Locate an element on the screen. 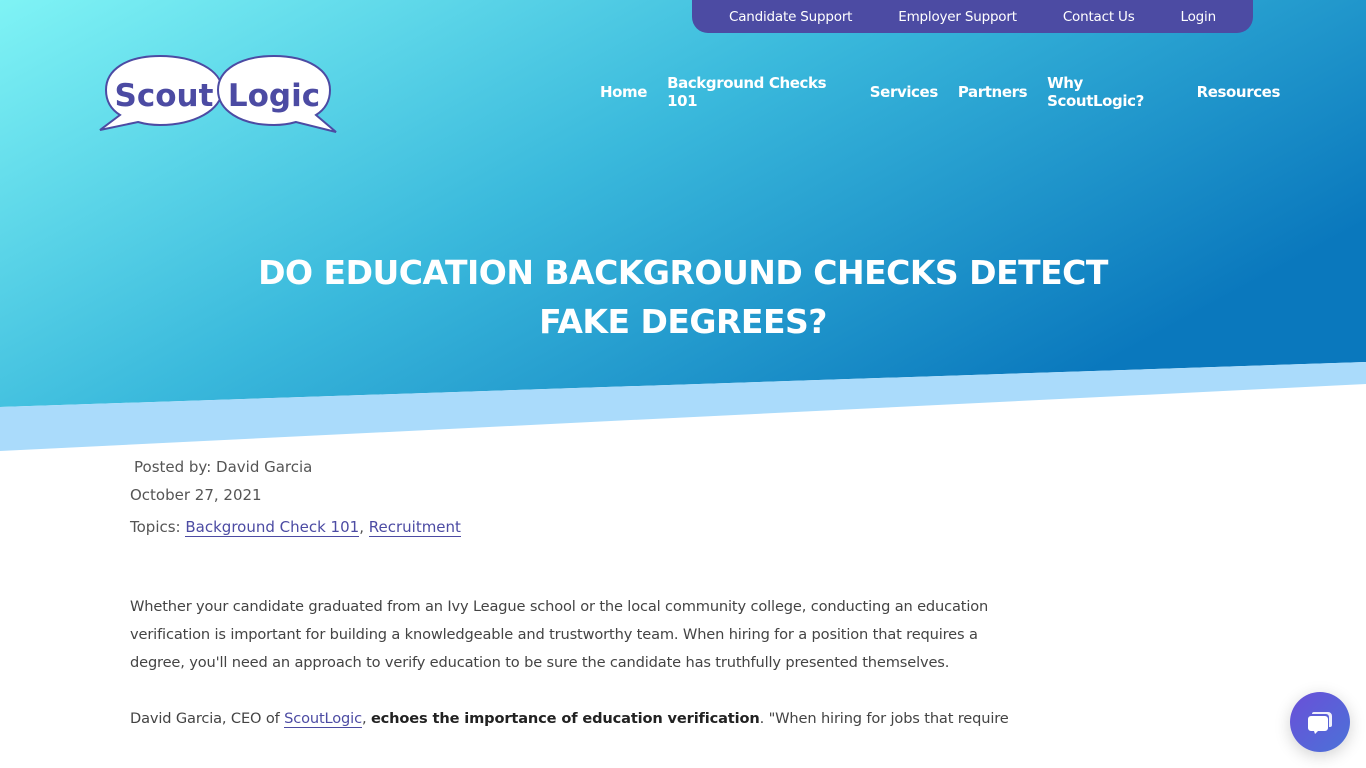 The height and width of the screenshot is (768, 1366). scoutlogic-logo: Scout Logic is located at coordinates (219, 94).